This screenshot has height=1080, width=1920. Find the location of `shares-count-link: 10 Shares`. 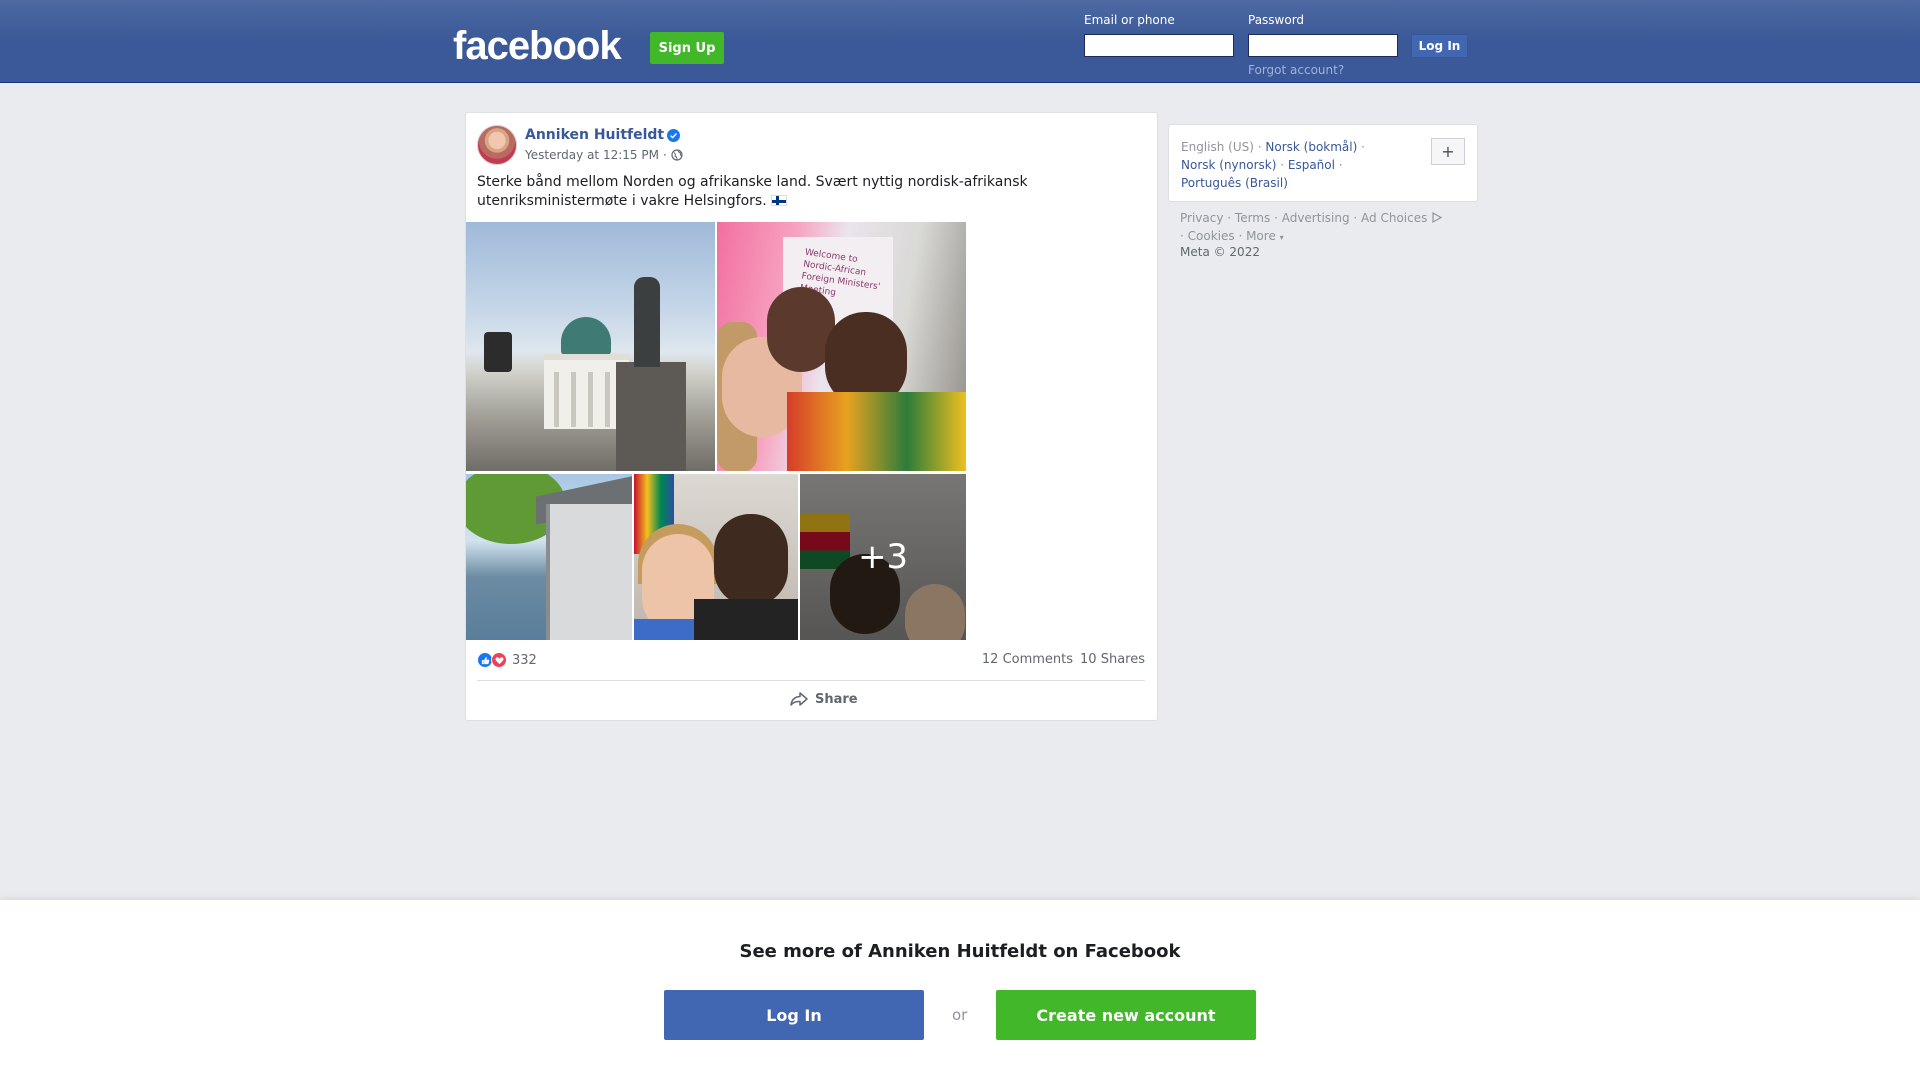

shares-count-link: 10 Shares is located at coordinates (1112, 659).